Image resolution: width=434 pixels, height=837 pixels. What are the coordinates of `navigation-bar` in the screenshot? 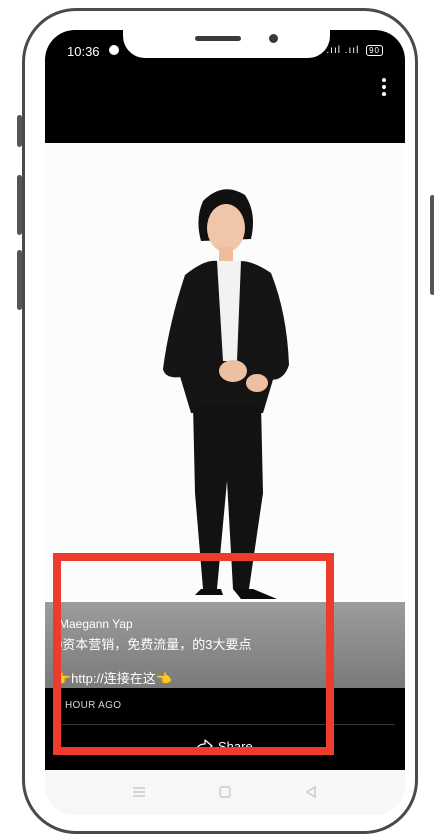 It's located at (225, 792).